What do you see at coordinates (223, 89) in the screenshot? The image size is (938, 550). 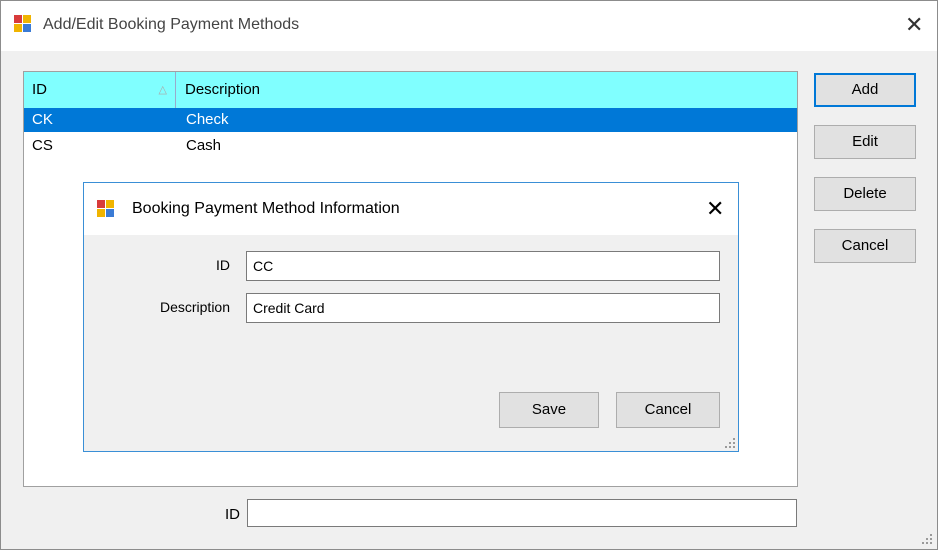 I see `column-header-description-label: Description` at bounding box center [223, 89].